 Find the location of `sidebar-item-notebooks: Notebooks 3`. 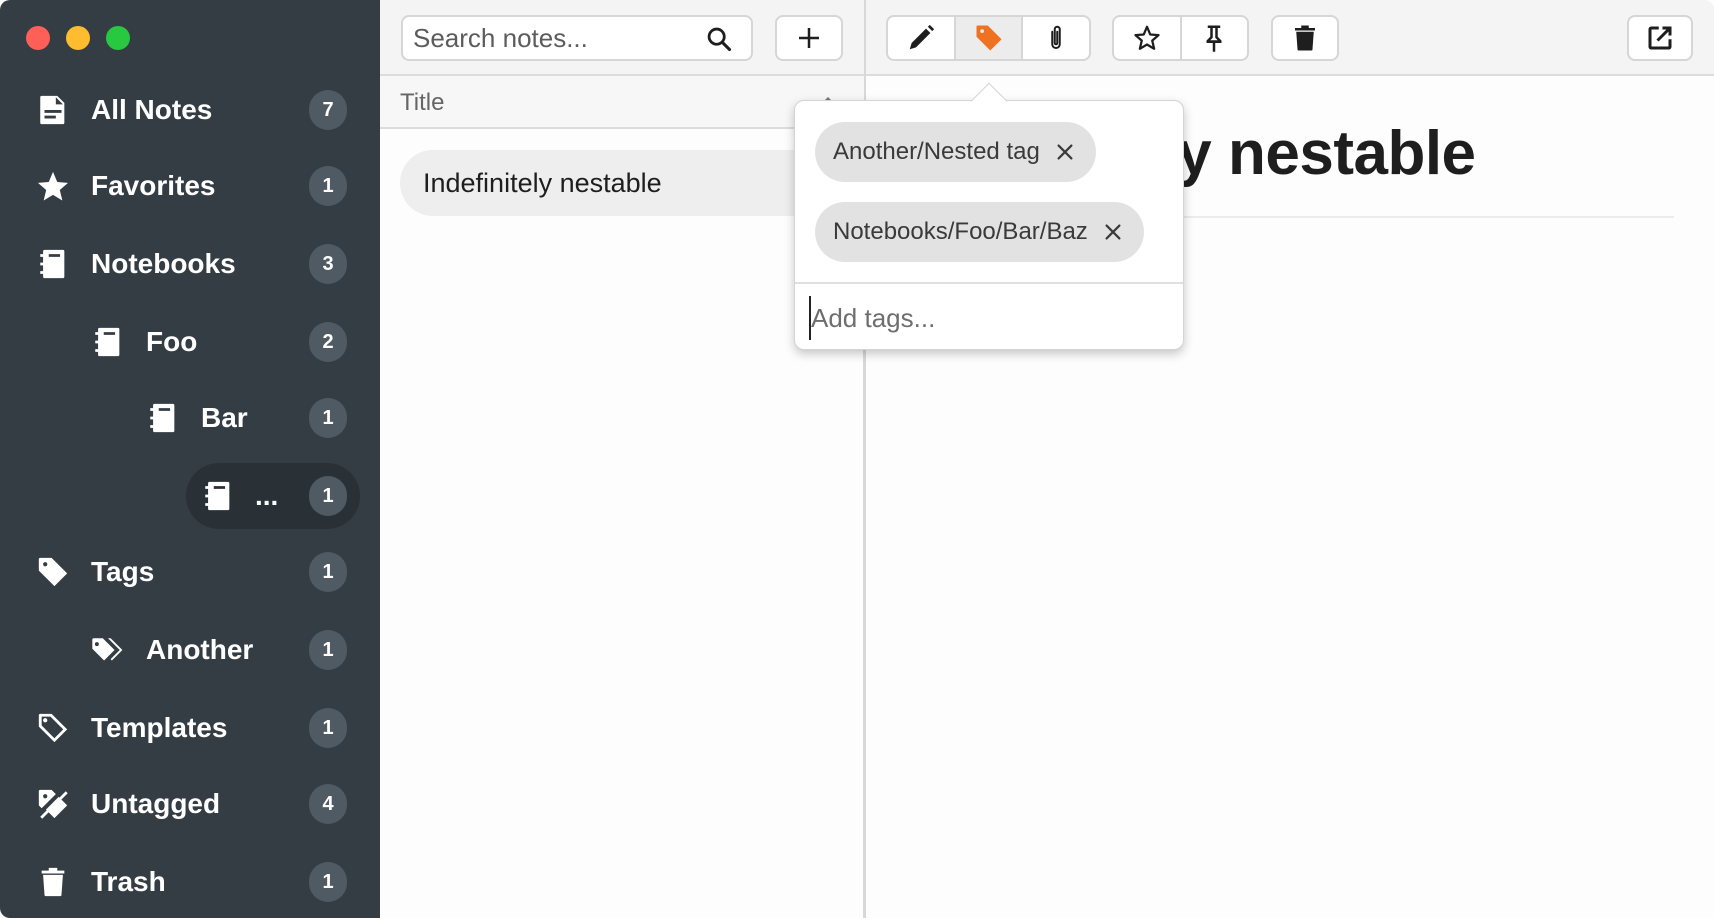

sidebar-item-notebooks: Notebooks 3 is located at coordinates (190, 264).